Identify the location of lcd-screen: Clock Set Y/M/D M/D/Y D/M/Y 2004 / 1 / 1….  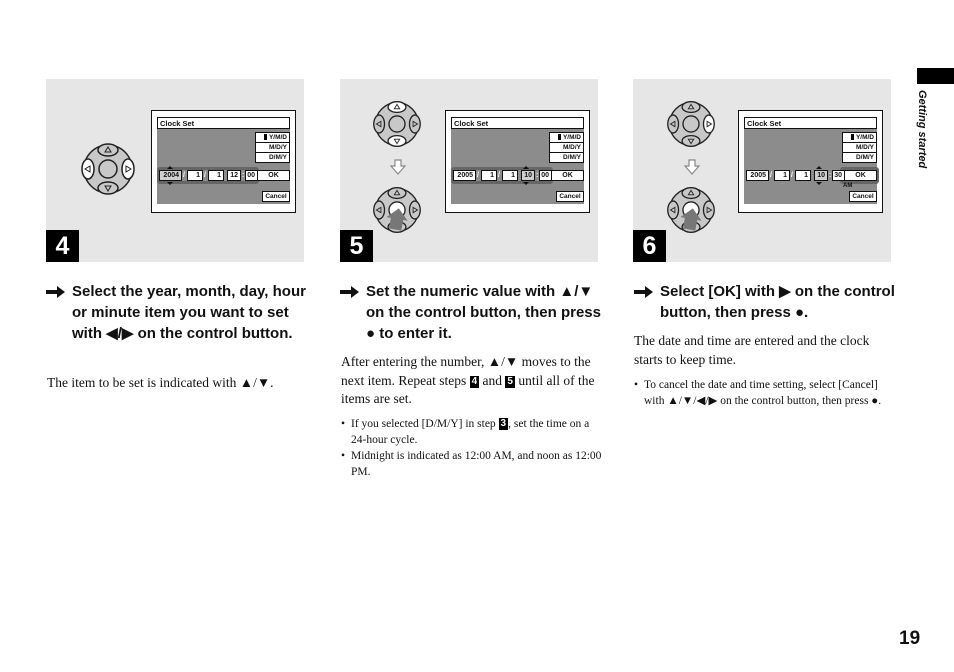
(223, 161).